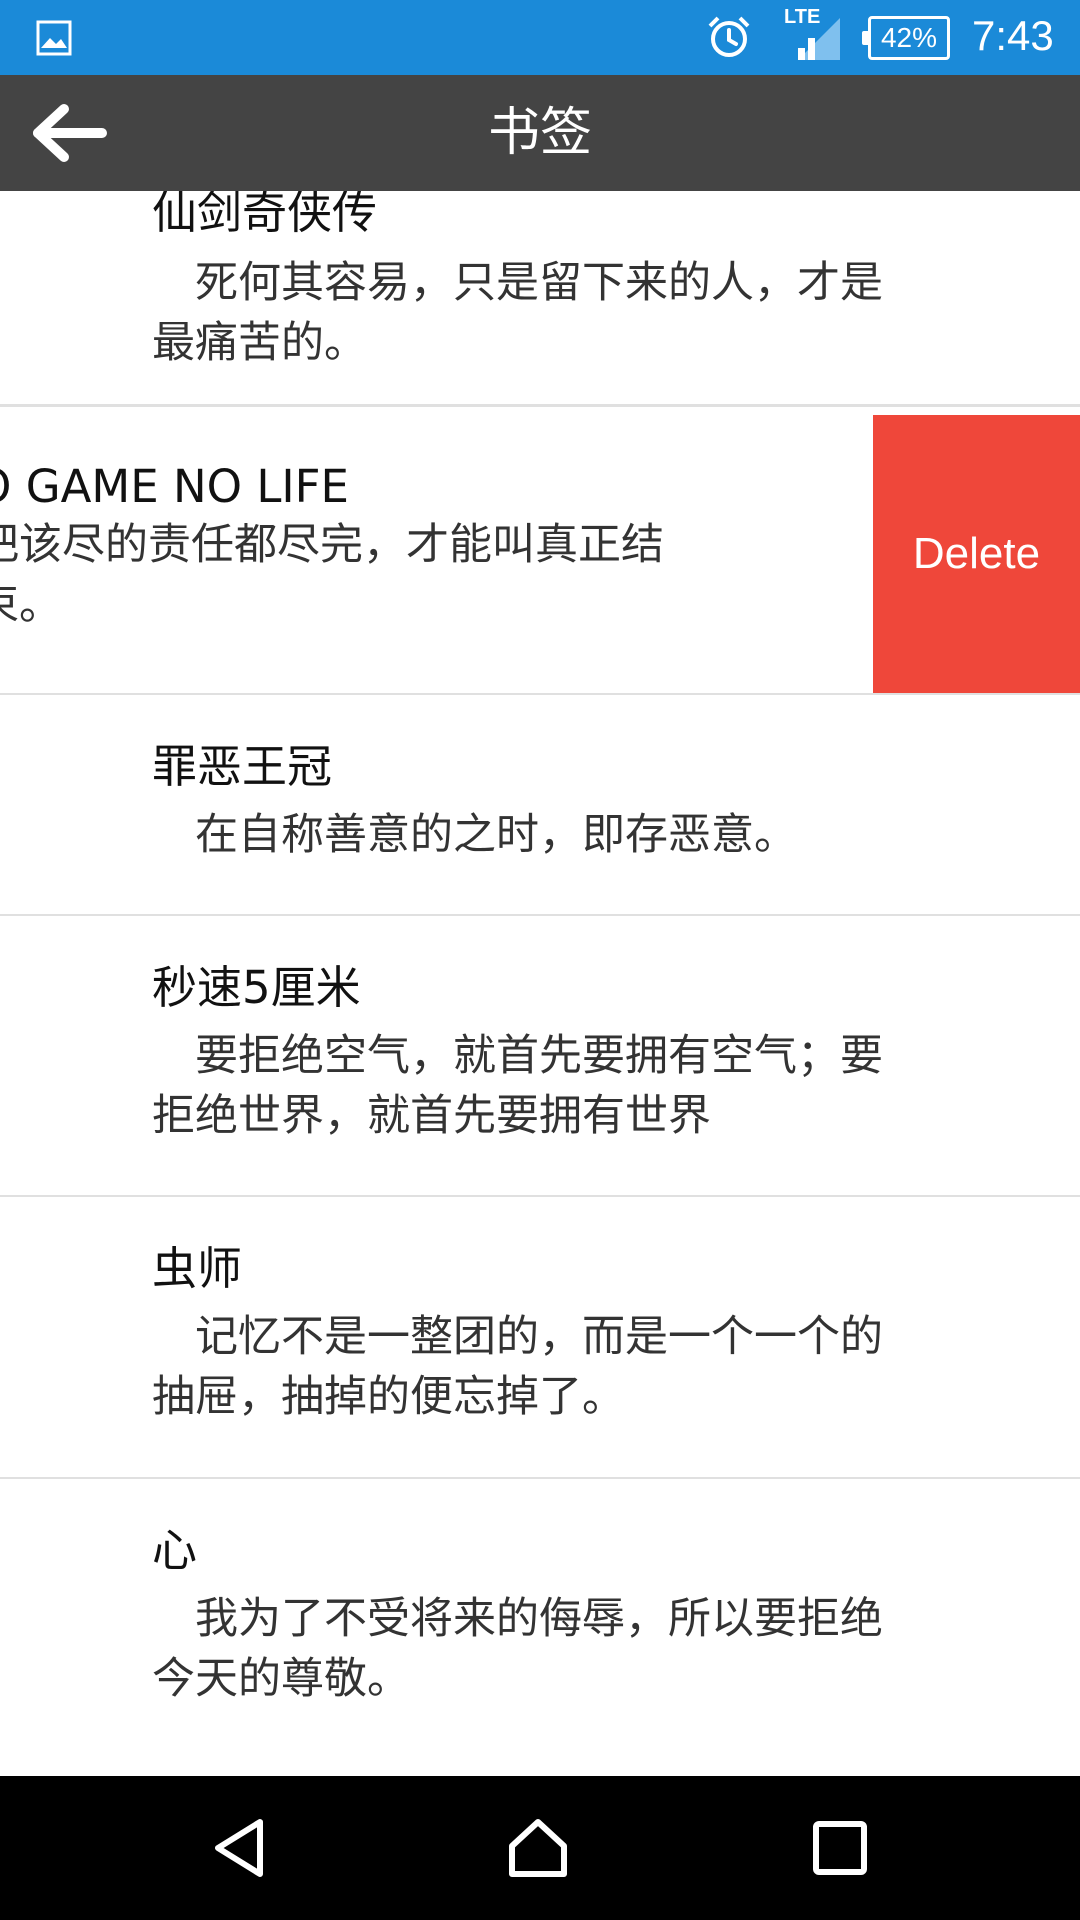 Image resolution: width=1080 pixels, height=1920 pixels. What do you see at coordinates (540, 37) in the screenshot?
I see `status-bar: LTE 42% 7:43` at bounding box center [540, 37].